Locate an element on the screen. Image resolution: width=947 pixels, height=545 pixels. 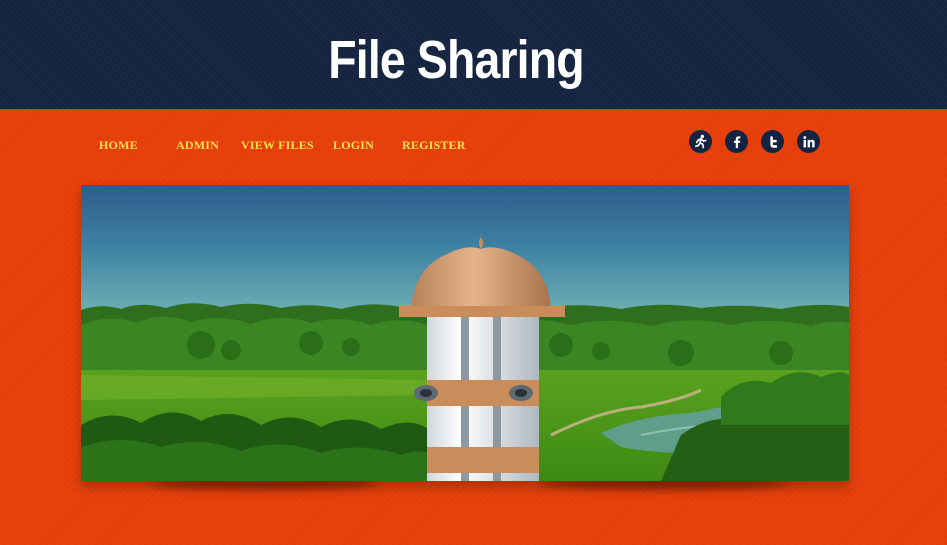
facebook-icon is located at coordinates (736, 141).